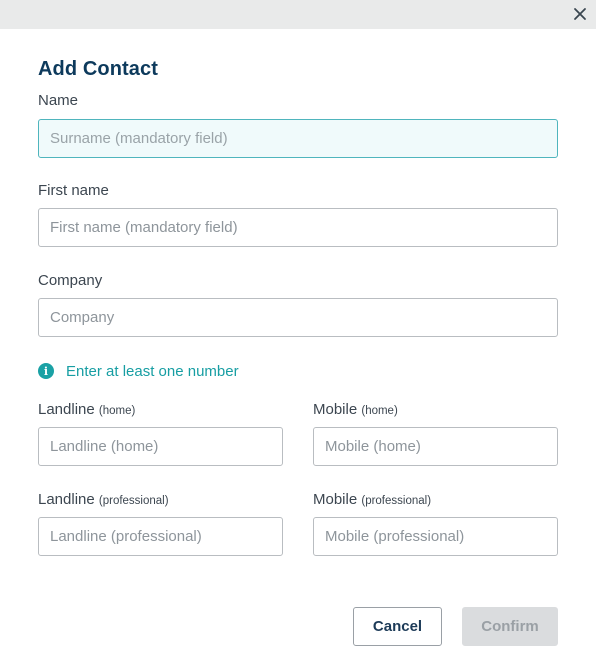 The image size is (596, 670). What do you see at coordinates (58, 100) in the screenshot?
I see `name-label: Name` at bounding box center [58, 100].